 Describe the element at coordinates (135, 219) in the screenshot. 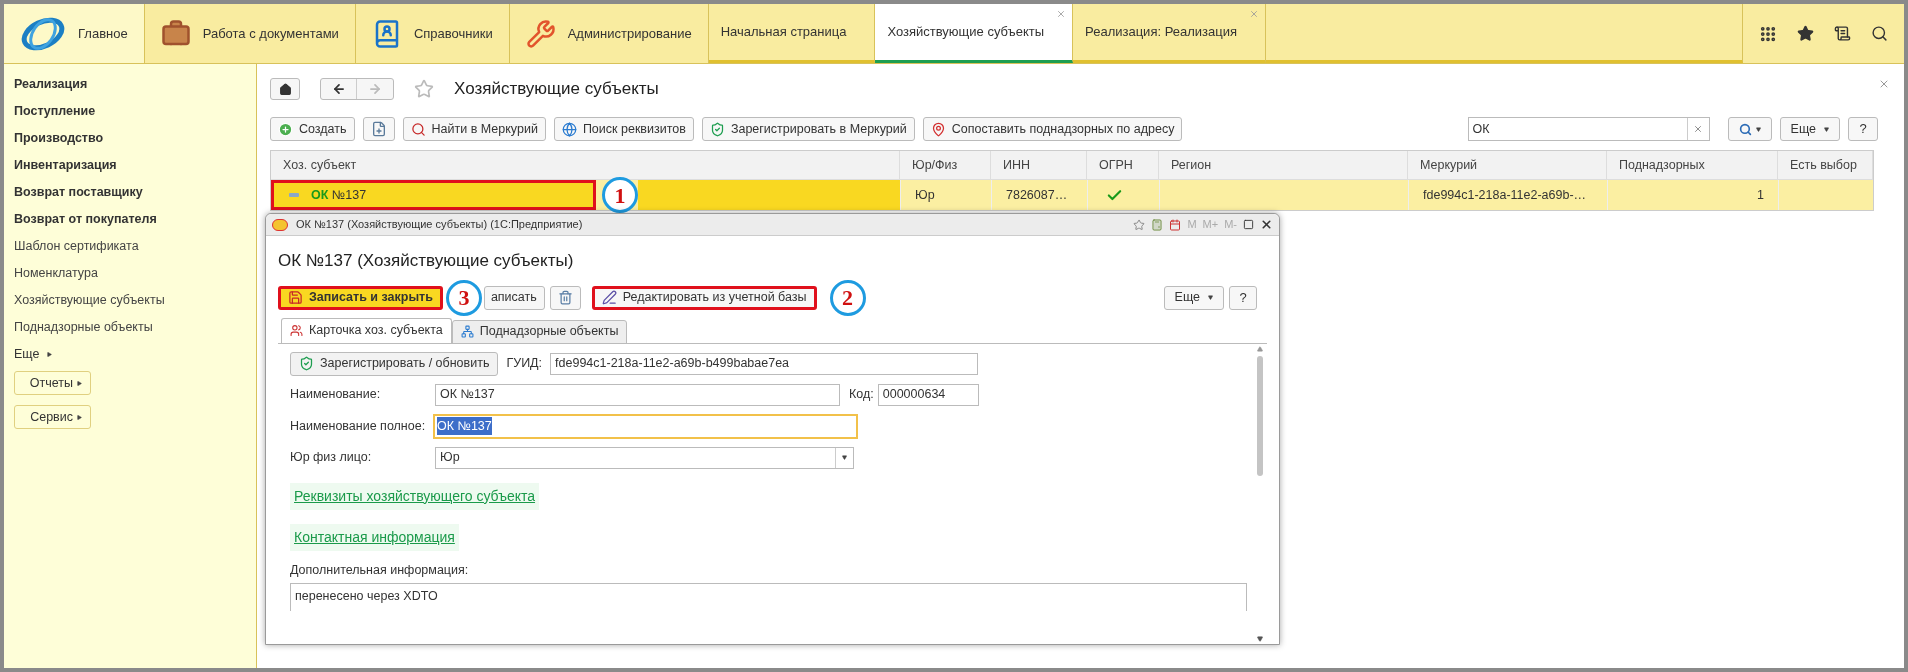

I see `sidebar-link: Возврат от покупателя` at that location.